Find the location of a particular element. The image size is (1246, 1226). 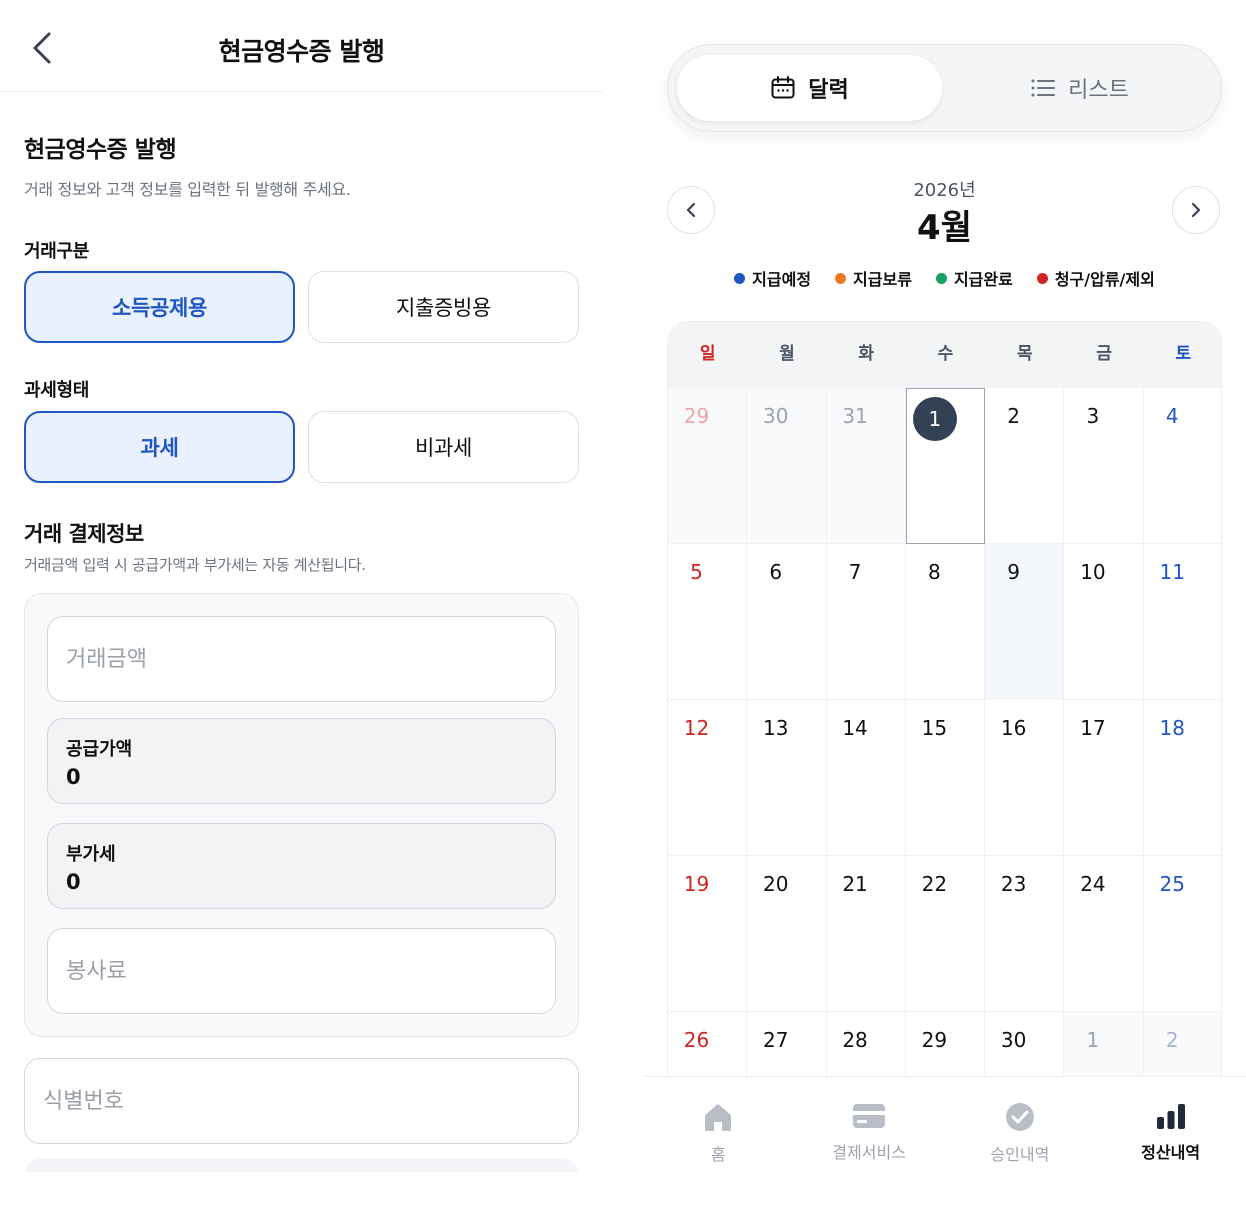

tab-settlements-label: 정산내역 is located at coordinates (1171, 1152).